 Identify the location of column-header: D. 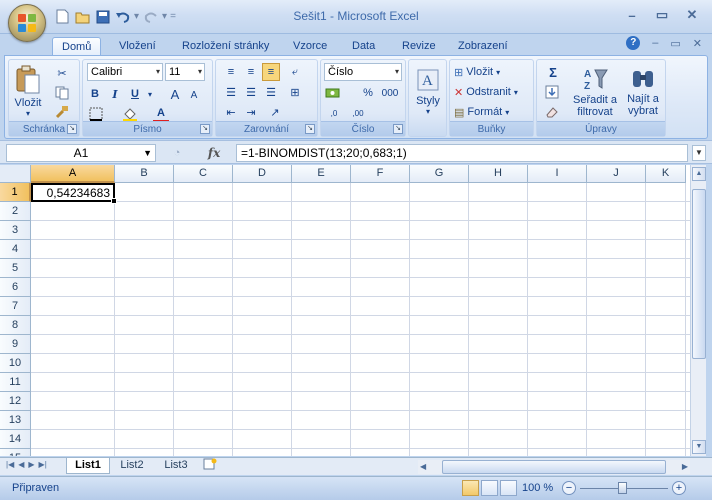
(262, 174).